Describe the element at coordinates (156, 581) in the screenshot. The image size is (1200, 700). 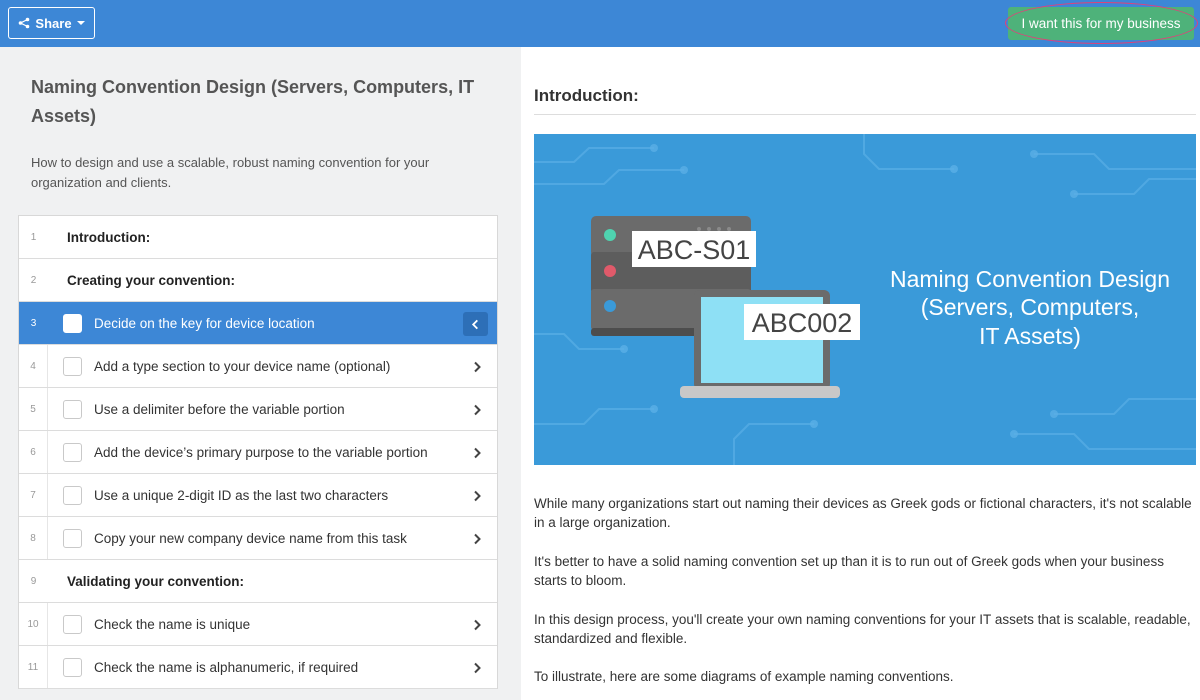
I see `task-label: Validating your convention:` at that location.